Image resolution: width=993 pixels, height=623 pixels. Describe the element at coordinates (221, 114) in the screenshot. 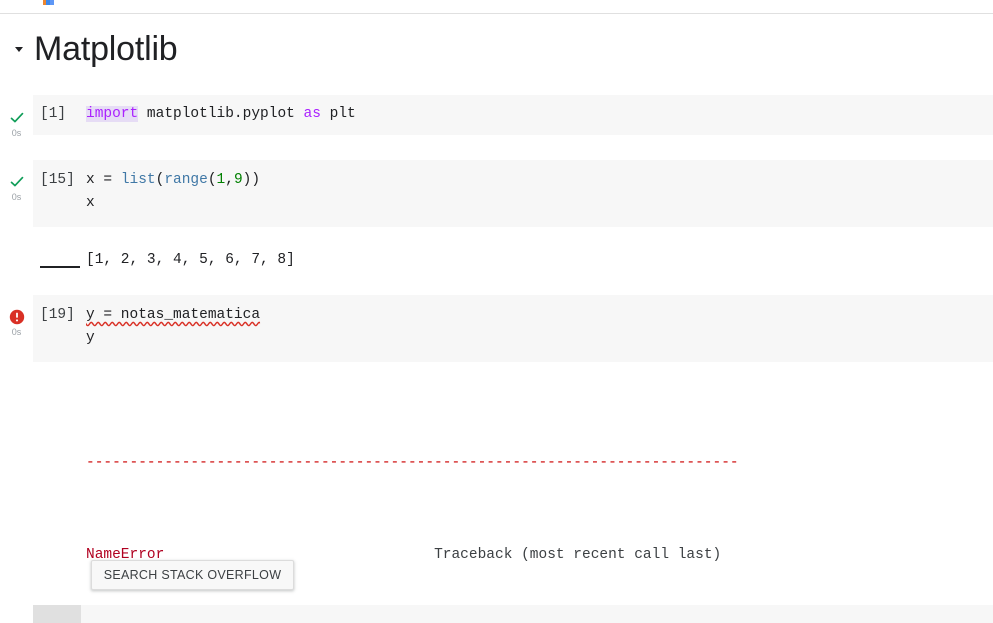

I see `token-module-path: matplotlib.pyplot` at that location.